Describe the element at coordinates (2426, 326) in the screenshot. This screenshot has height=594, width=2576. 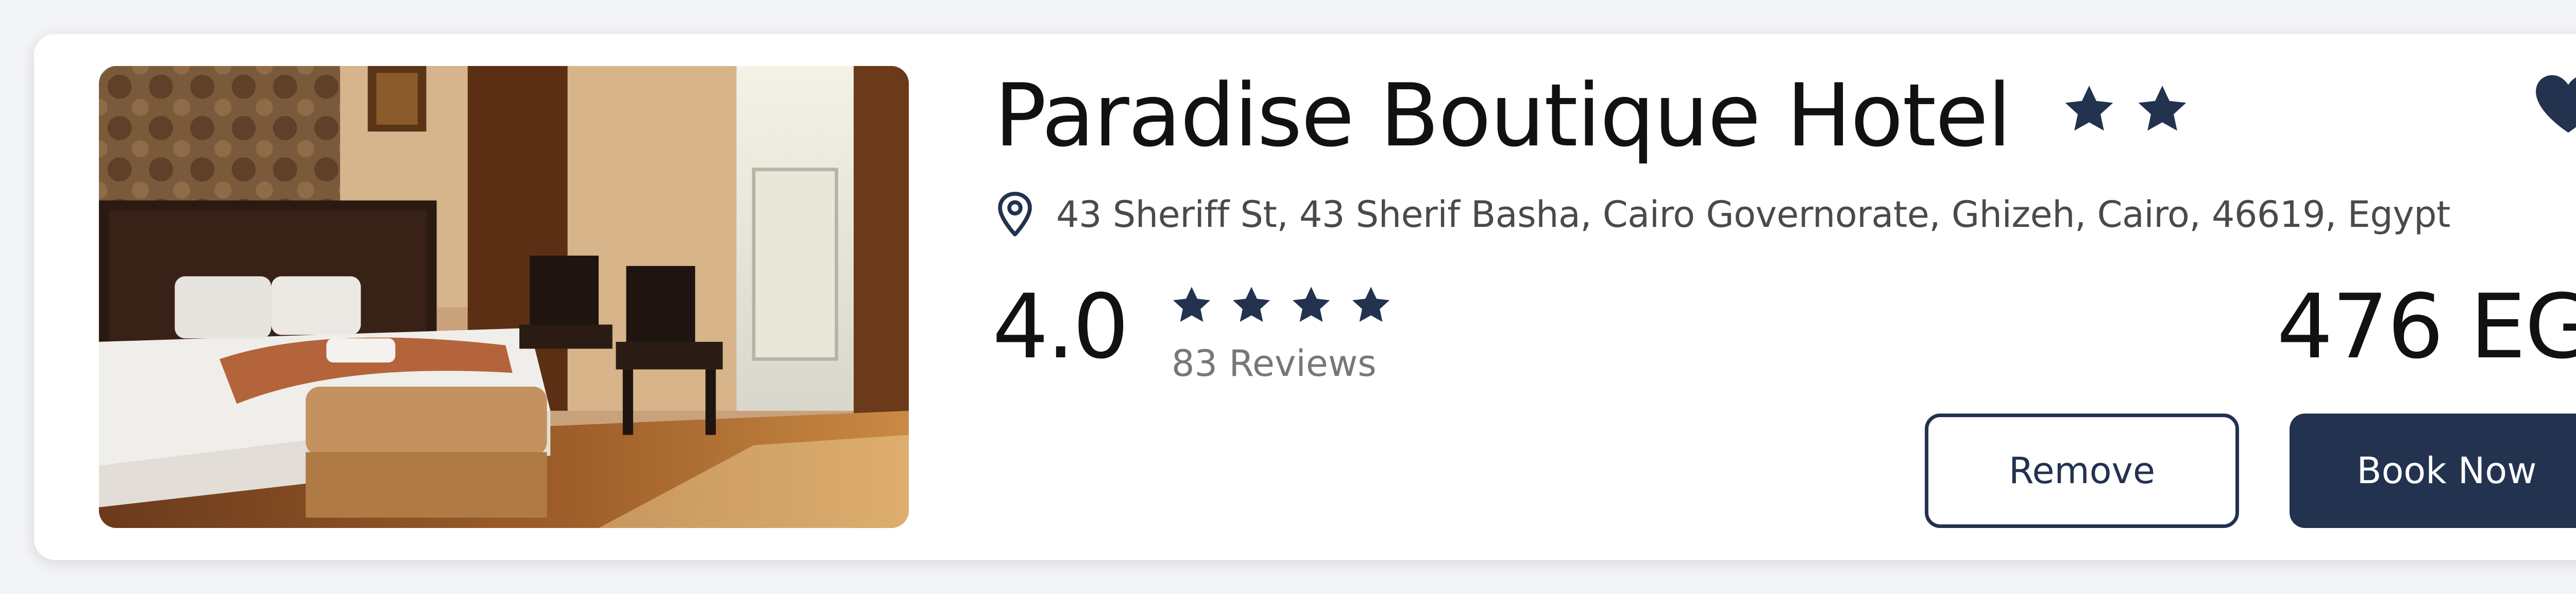
I see `price: 476 EG` at that location.